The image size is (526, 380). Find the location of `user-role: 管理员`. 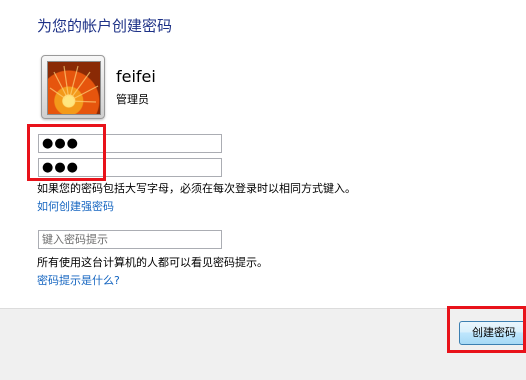

user-role: 管理员 is located at coordinates (132, 99).